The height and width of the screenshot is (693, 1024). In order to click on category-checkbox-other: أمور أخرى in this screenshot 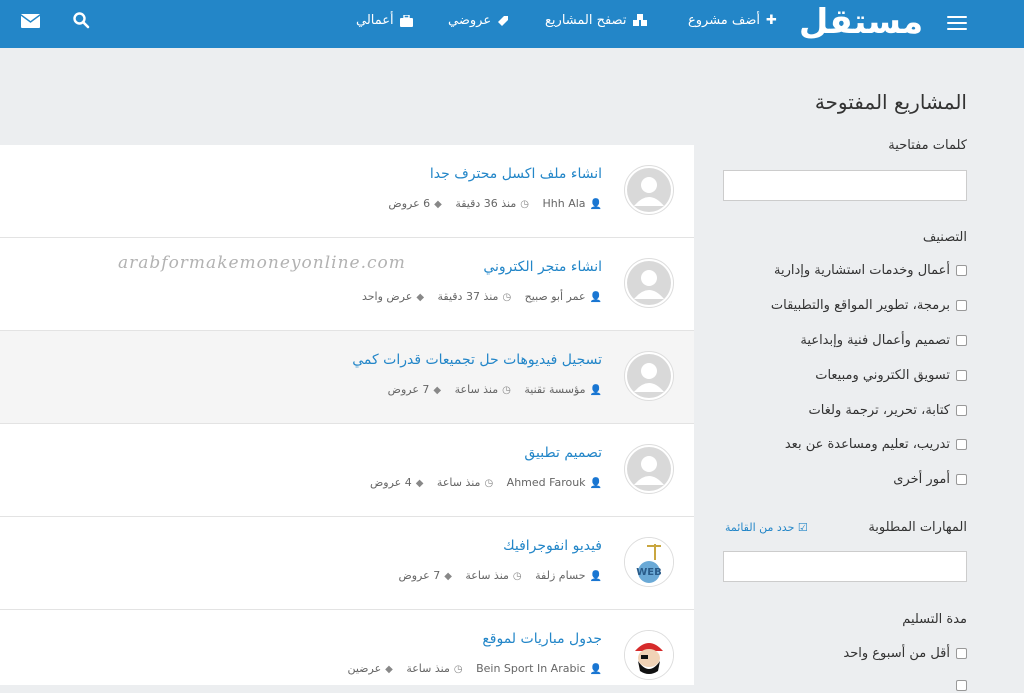, I will do `click(930, 479)`.